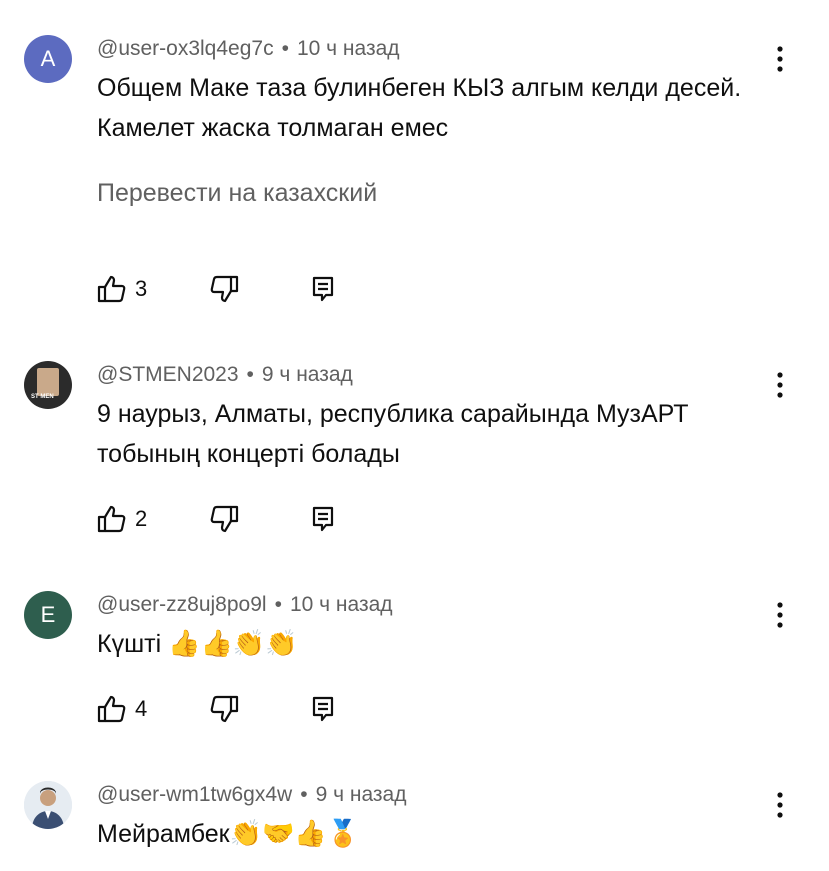 Image resolution: width=829 pixels, height=871 pixels. Describe the element at coordinates (168, 374) in the screenshot. I see `author-name: @STMEN2023` at that location.